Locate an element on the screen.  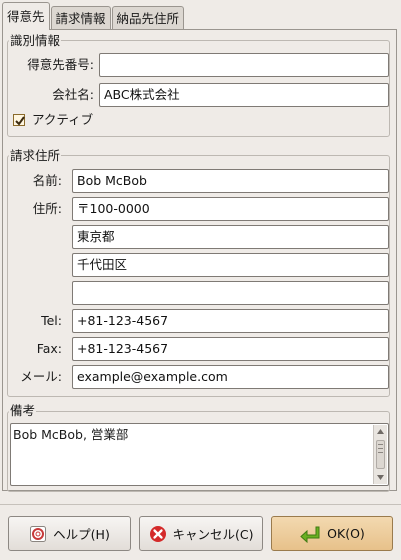
company-name-label: 会社名: is located at coordinates (73, 94).